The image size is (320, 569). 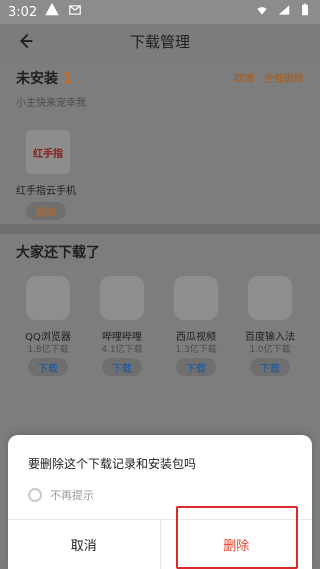 I want to click on checkbox-label: 不再提示, so click(x=72, y=495).